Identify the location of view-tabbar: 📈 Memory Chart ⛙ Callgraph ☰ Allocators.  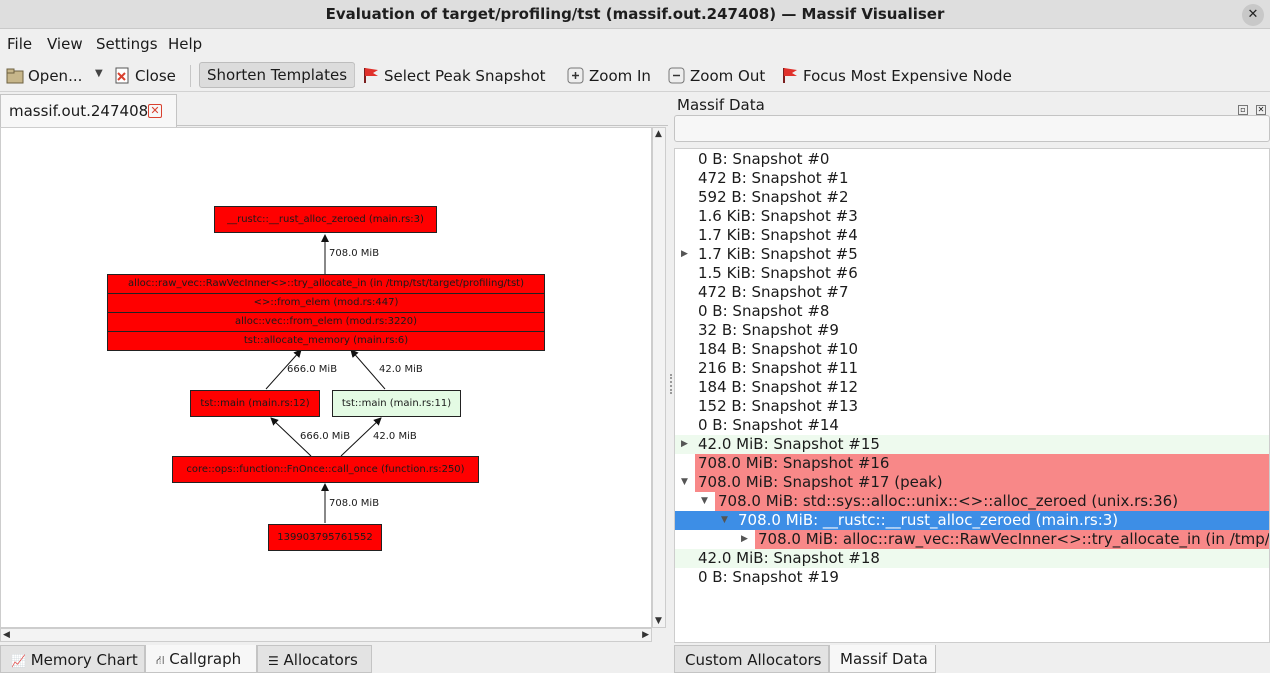
(334, 659).